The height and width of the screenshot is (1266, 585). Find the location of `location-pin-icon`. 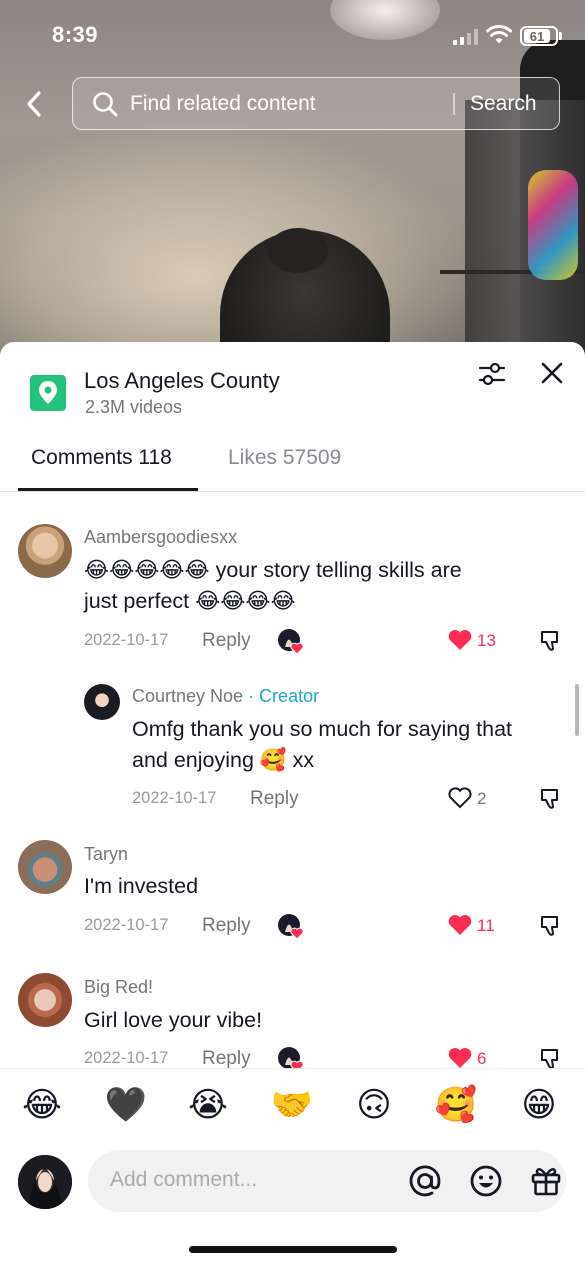

location-pin-icon is located at coordinates (48, 393).